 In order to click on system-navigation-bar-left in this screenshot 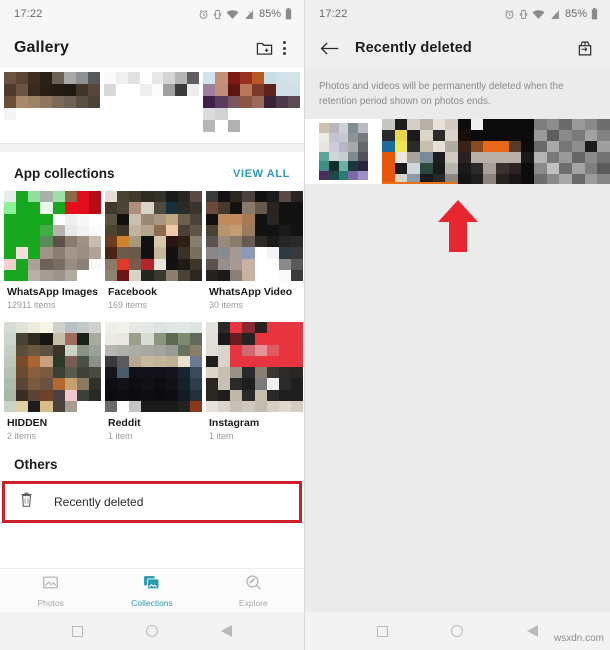, I will do `click(152, 631)`.